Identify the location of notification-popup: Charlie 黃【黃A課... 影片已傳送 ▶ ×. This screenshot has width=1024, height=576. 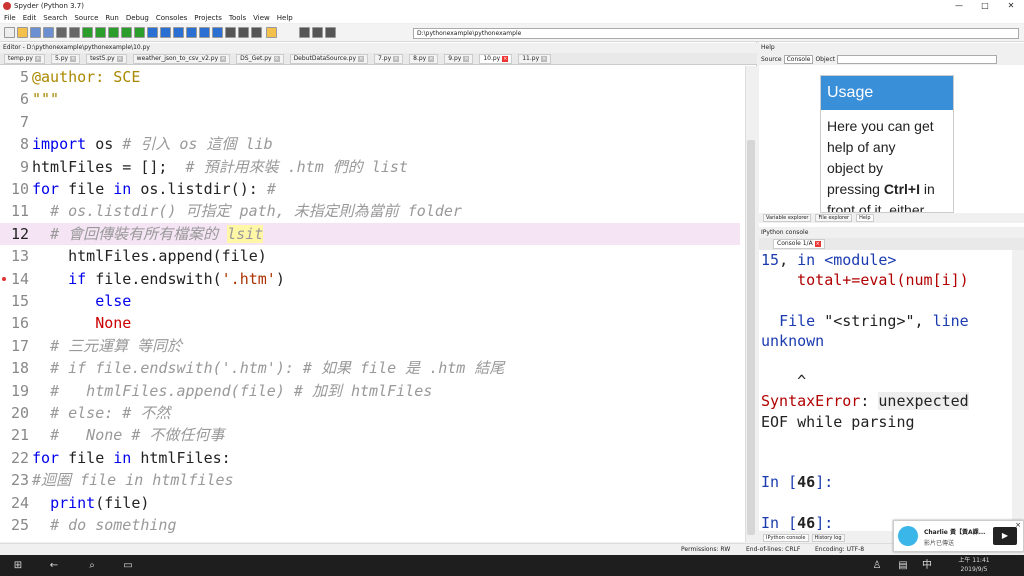
(958, 536).